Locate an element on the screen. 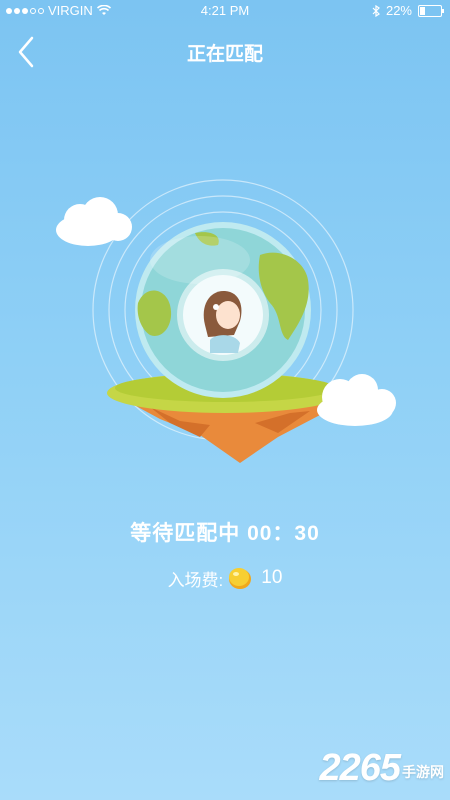 The image size is (450, 800). watermark-digits: 2265 is located at coordinates (360, 768).